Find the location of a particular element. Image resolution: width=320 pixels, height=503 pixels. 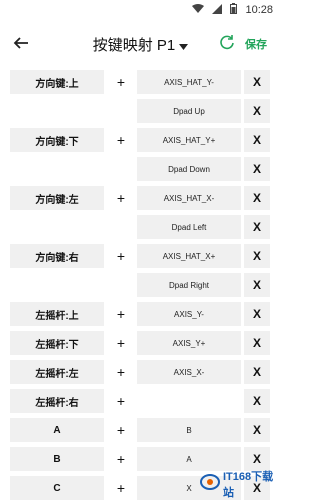

status-bar: 10:28 is located at coordinates (140, 10).